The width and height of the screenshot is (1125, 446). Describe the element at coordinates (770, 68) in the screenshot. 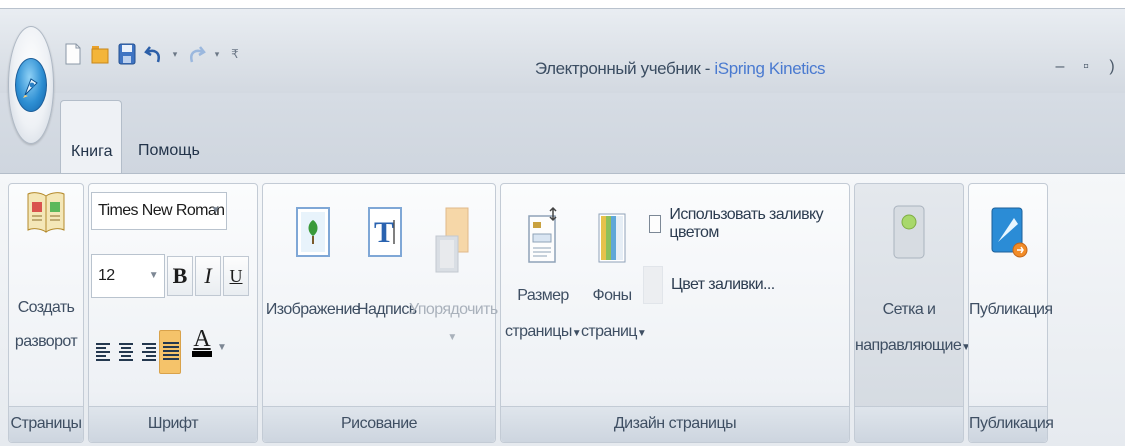

I see `title-brand: iSpring Kinetics` at that location.